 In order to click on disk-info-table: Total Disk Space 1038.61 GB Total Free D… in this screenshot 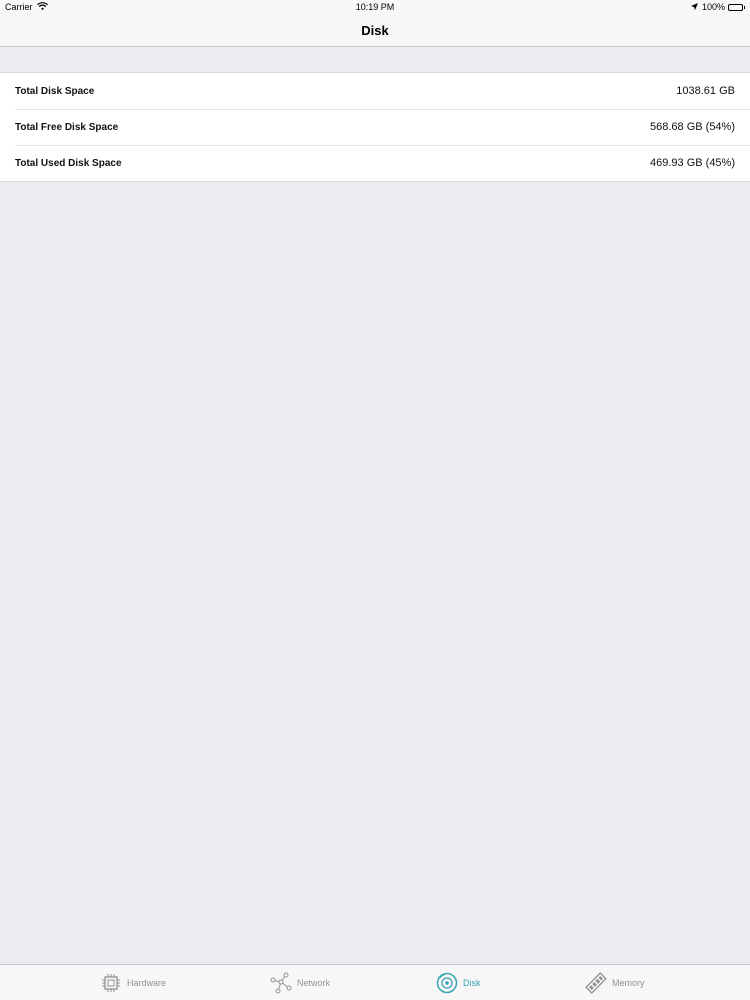, I will do `click(375, 127)`.